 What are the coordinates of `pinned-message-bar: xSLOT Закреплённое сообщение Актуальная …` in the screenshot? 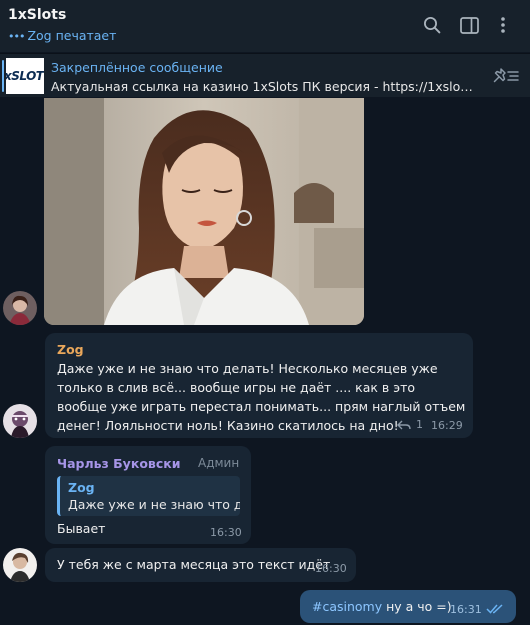 It's located at (265, 75).